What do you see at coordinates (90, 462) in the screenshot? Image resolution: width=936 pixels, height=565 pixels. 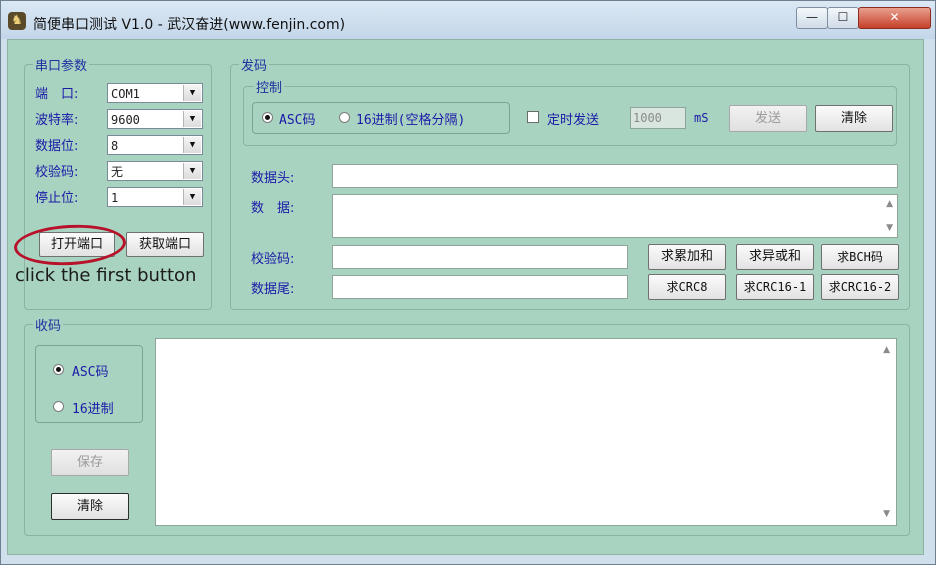 I see `save-button: 保存` at bounding box center [90, 462].